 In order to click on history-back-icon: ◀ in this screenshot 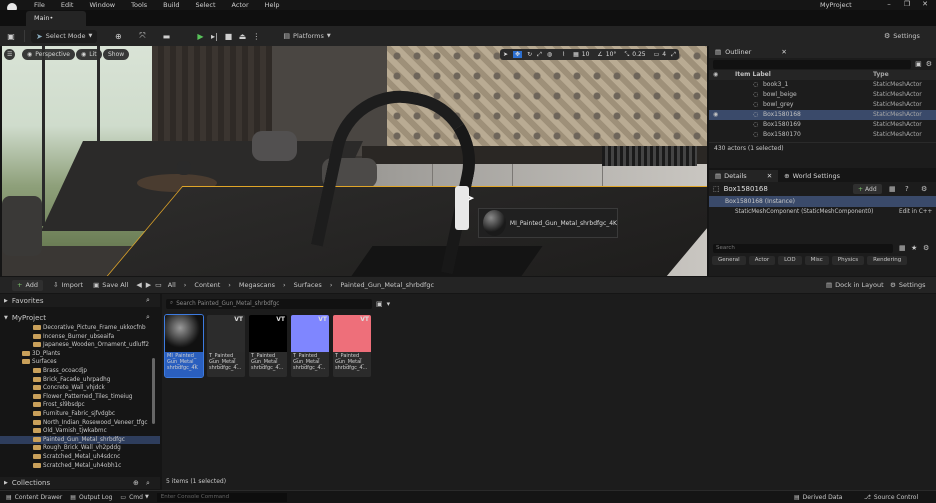, I will do `click(138, 285)`.